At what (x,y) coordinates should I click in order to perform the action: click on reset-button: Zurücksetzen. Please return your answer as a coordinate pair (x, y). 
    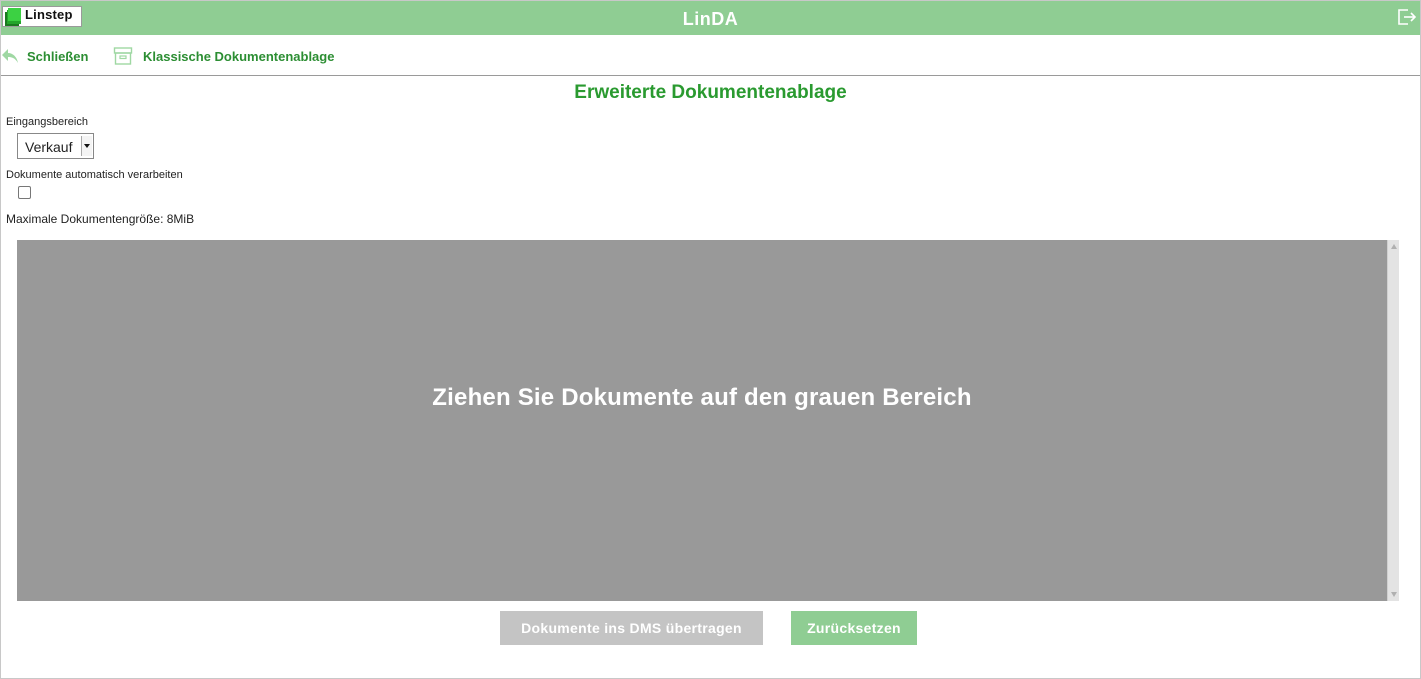
    Looking at the image, I should click on (854, 628).